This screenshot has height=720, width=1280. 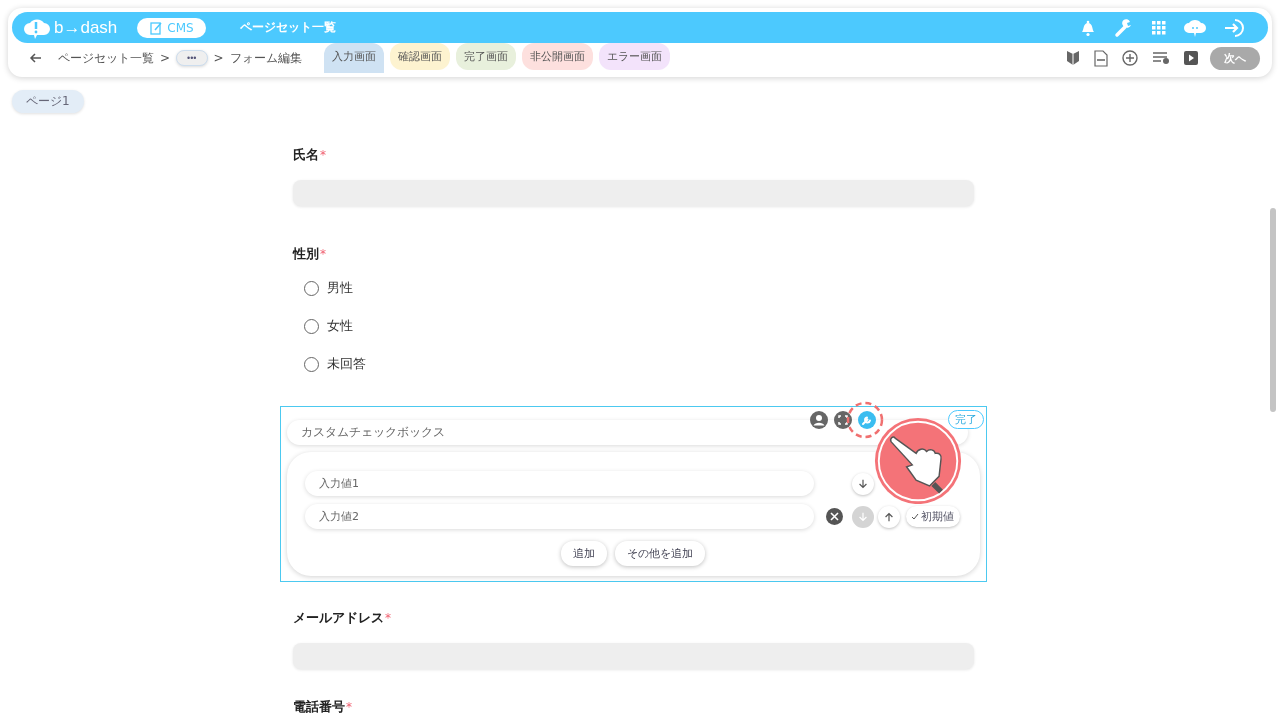 I want to click on radio-label: 女性, so click(x=340, y=326).